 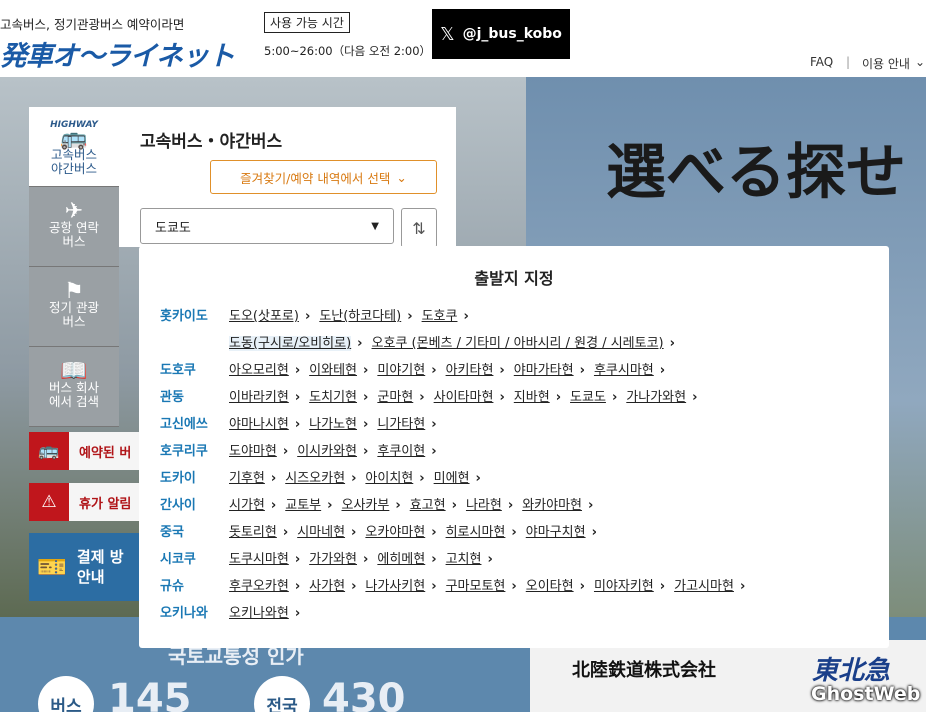 I want to click on swap-button: ⇅, so click(x=419, y=228).